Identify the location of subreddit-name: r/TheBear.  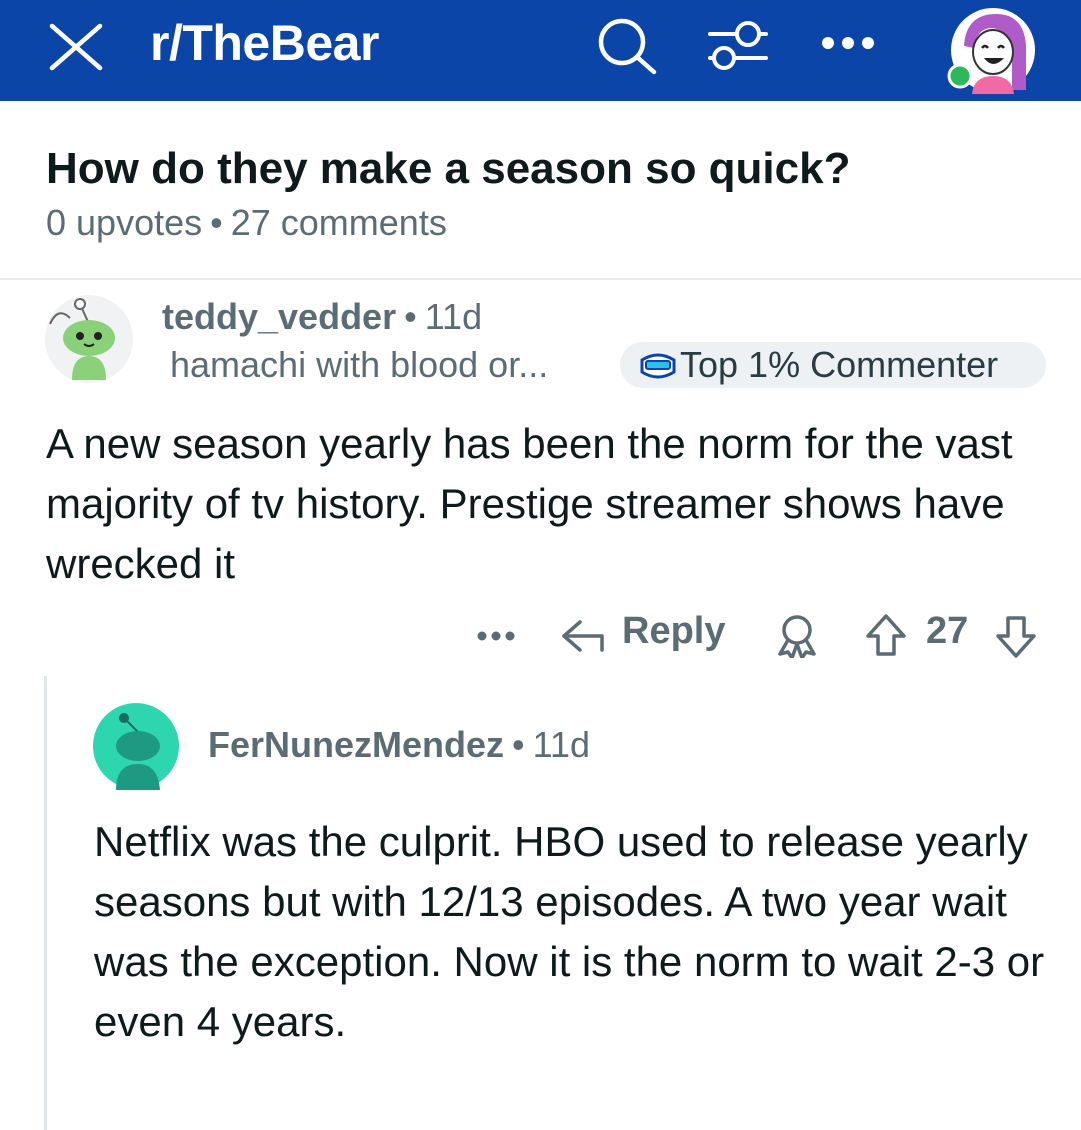
(264, 43).